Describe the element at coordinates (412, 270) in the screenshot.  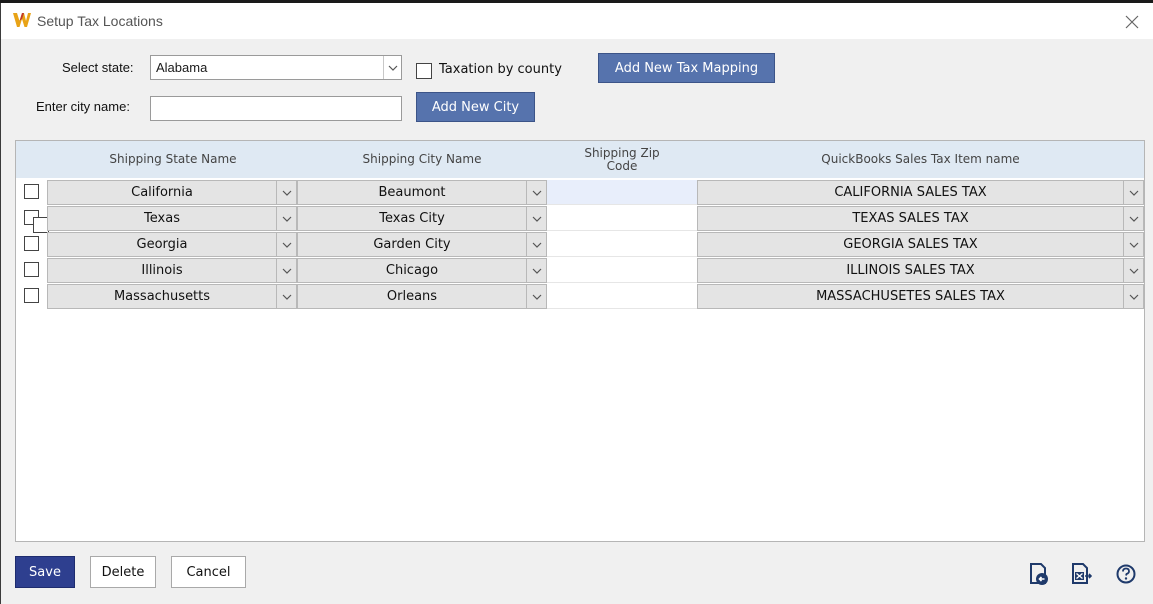
I see `city-cell: Chicago` at that location.